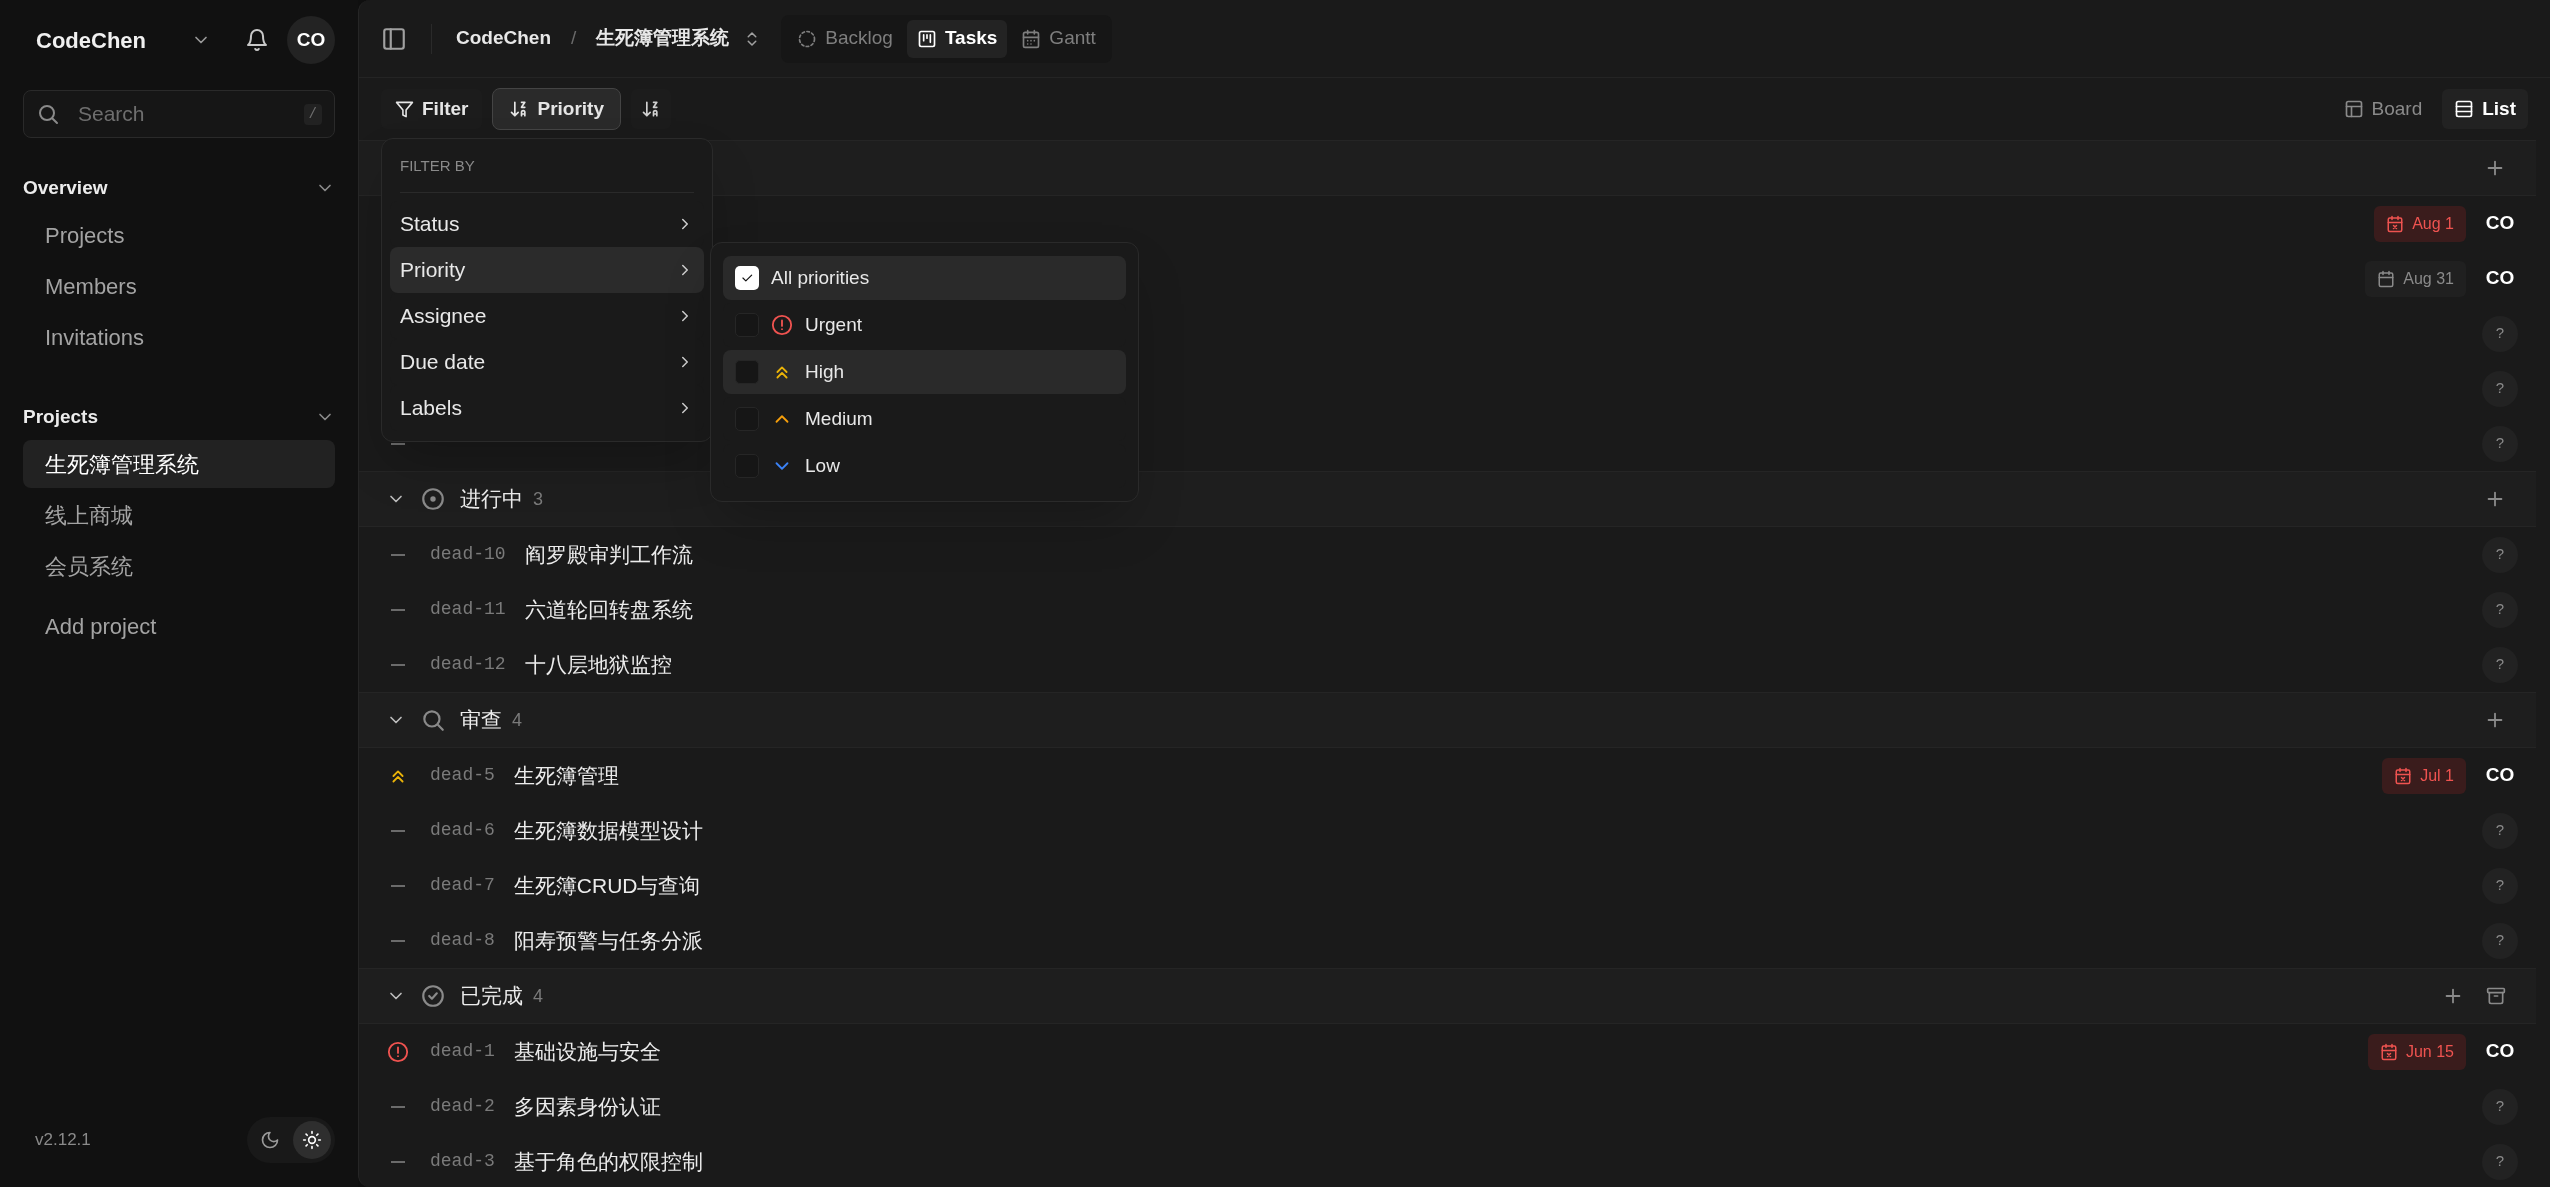  I want to click on layout-tab: List, so click(2485, 109).